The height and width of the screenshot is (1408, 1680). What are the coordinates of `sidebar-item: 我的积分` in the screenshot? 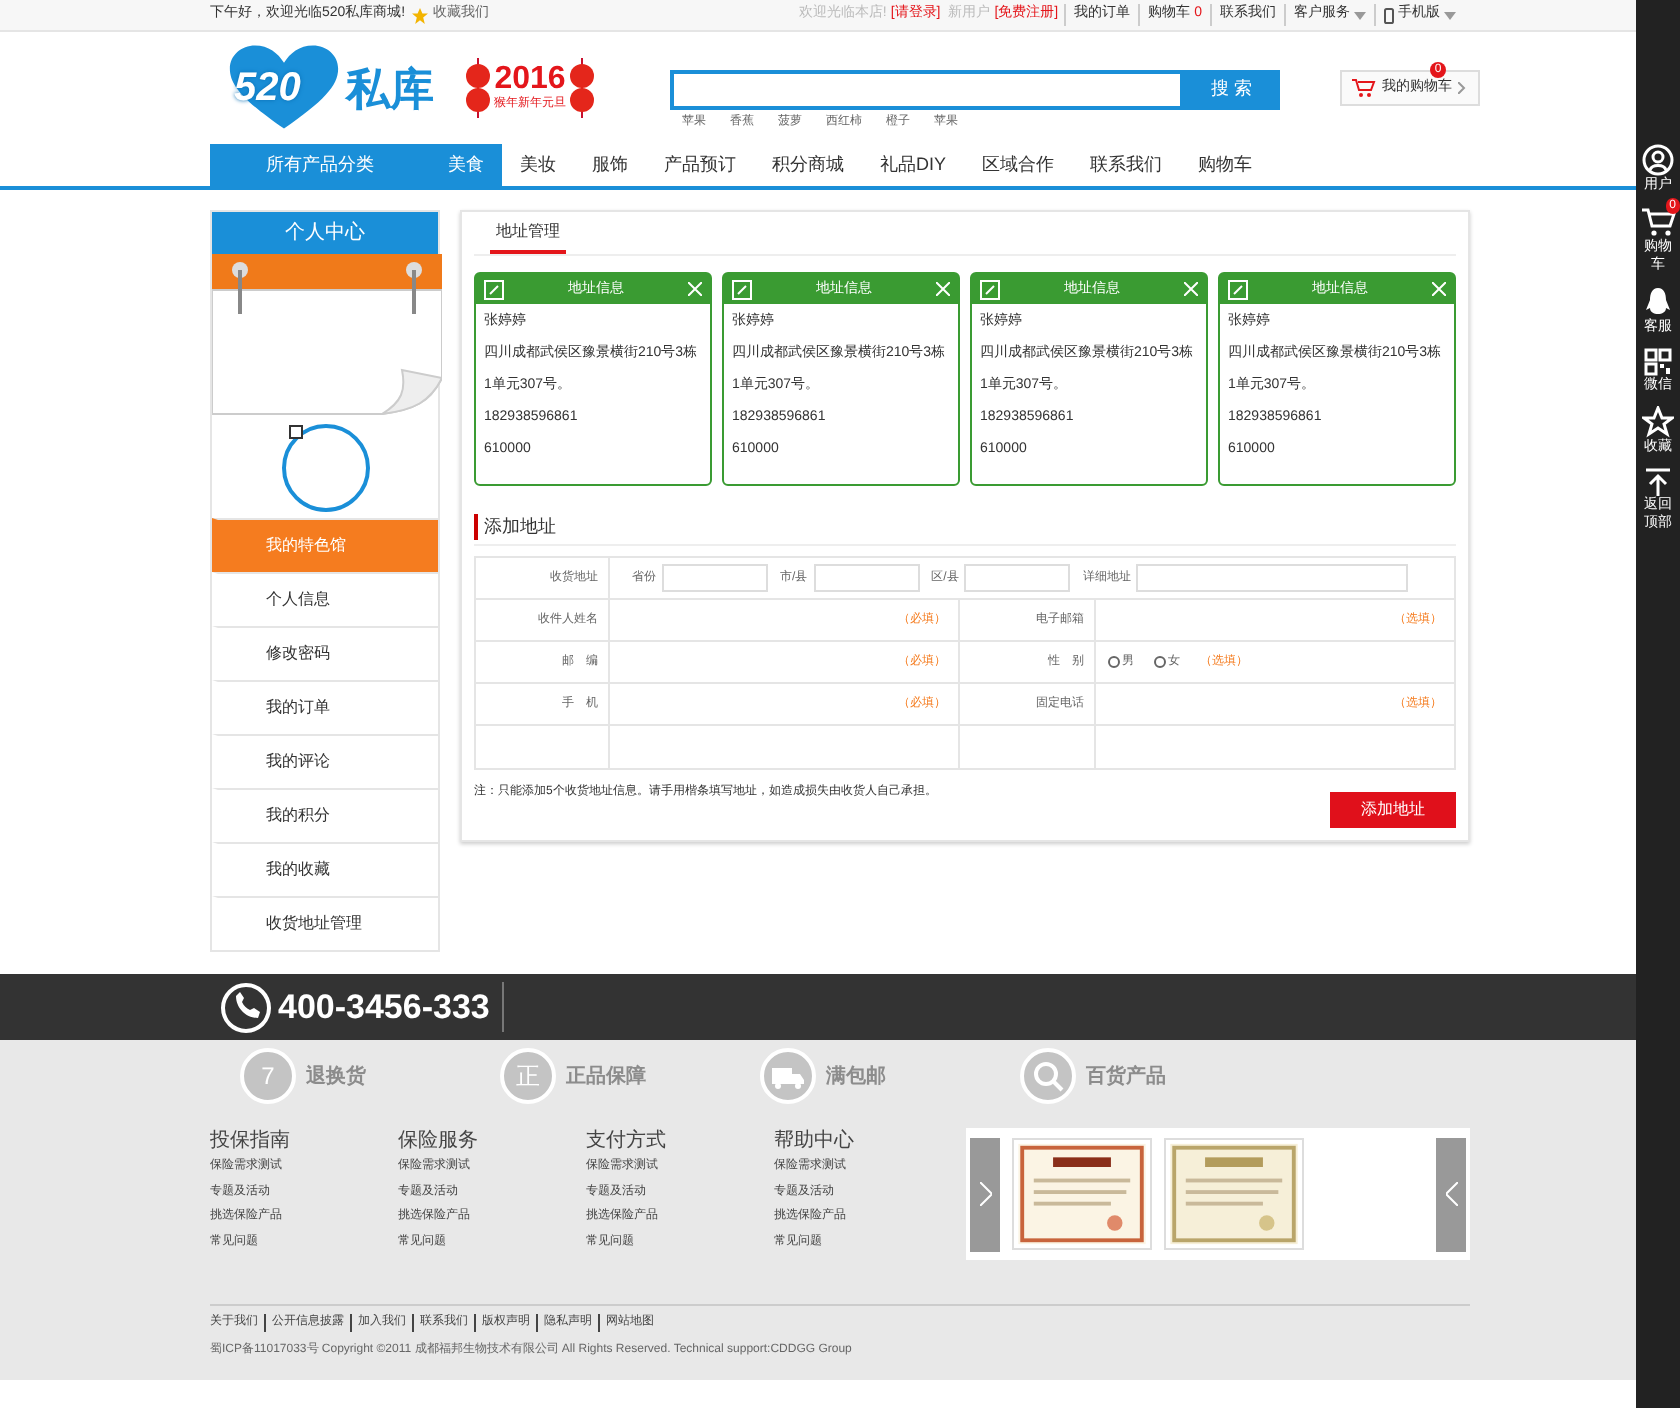 It's located at (325, 815).